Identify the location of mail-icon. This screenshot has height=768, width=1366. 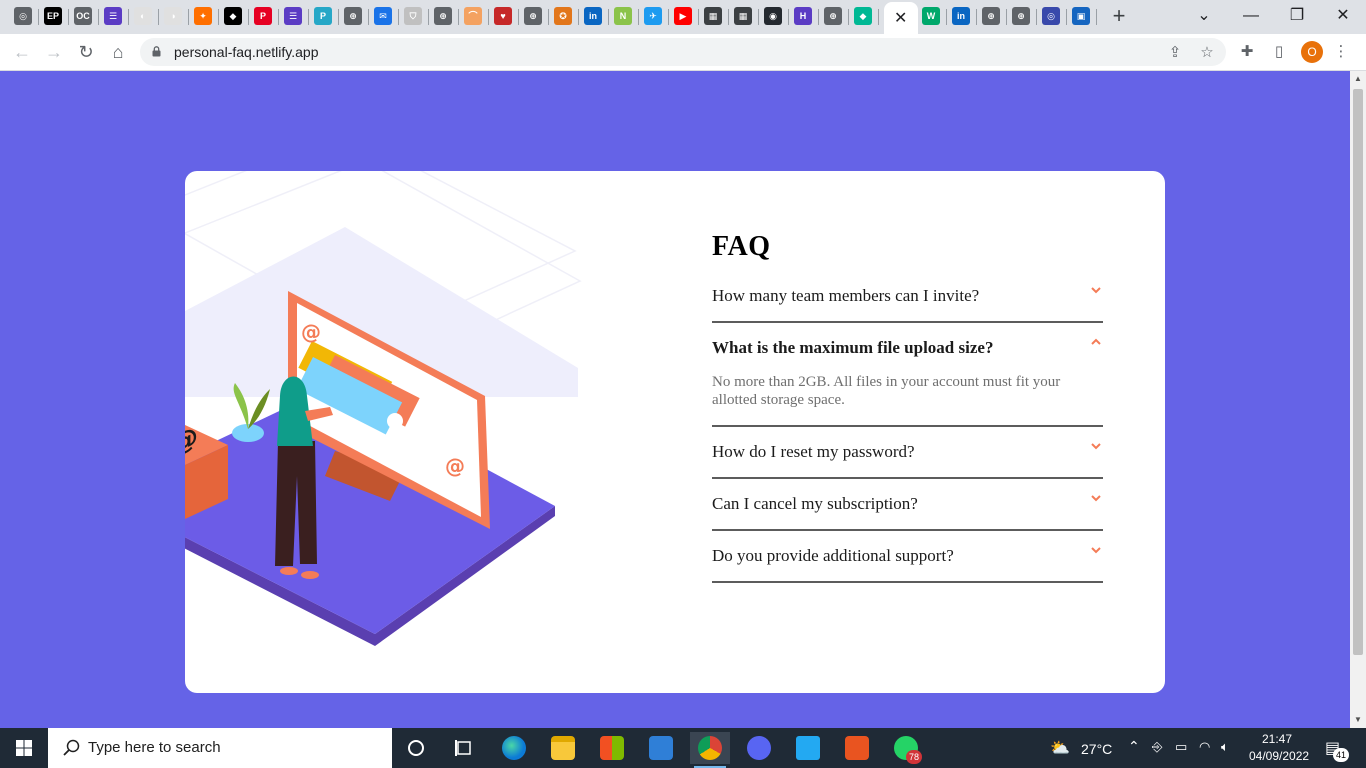
(661, 748).